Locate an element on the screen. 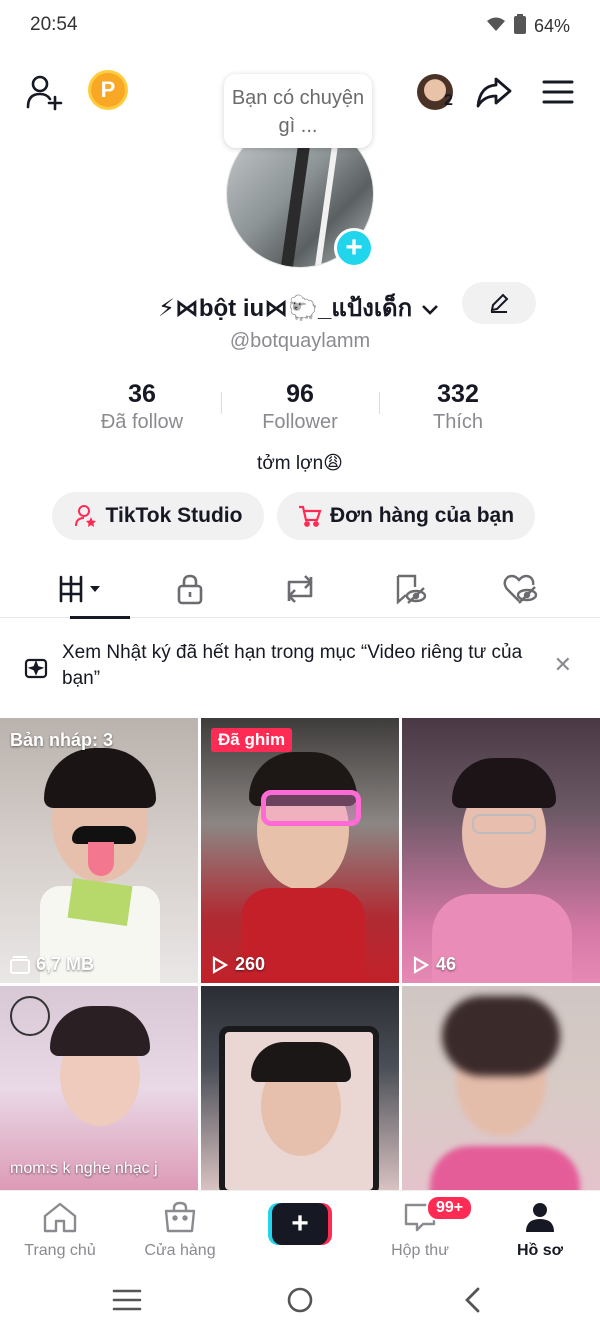  edit-profile-button is located at coordinates (499, 303).